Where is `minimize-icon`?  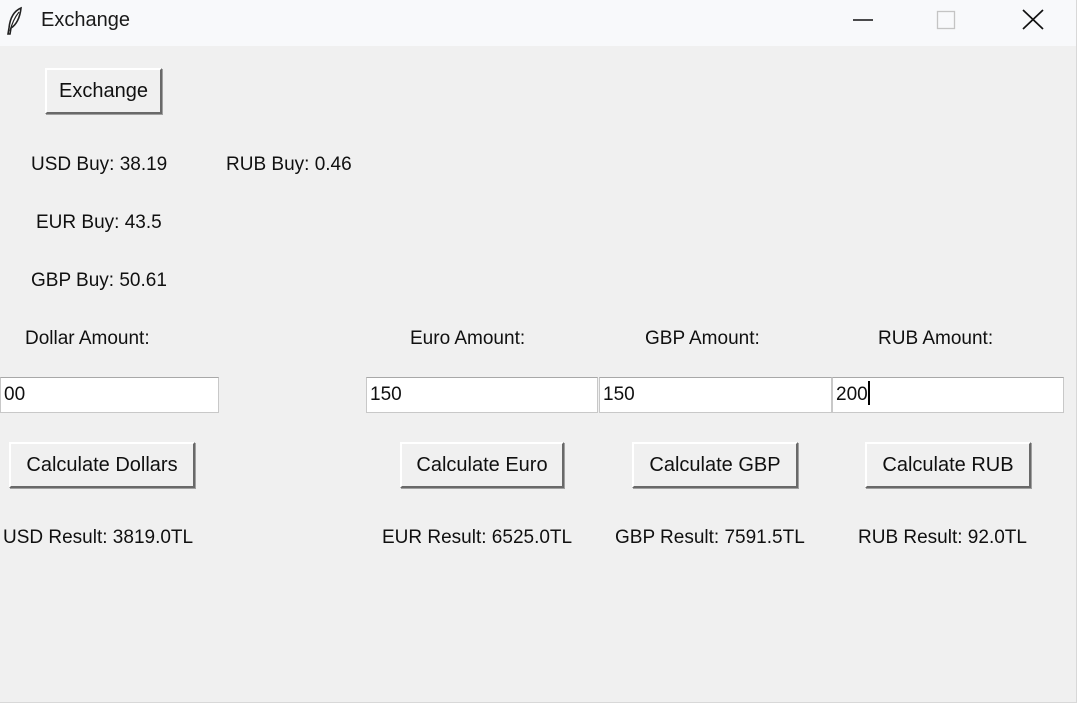 minimize-icon is located at coordinates (862, 20).